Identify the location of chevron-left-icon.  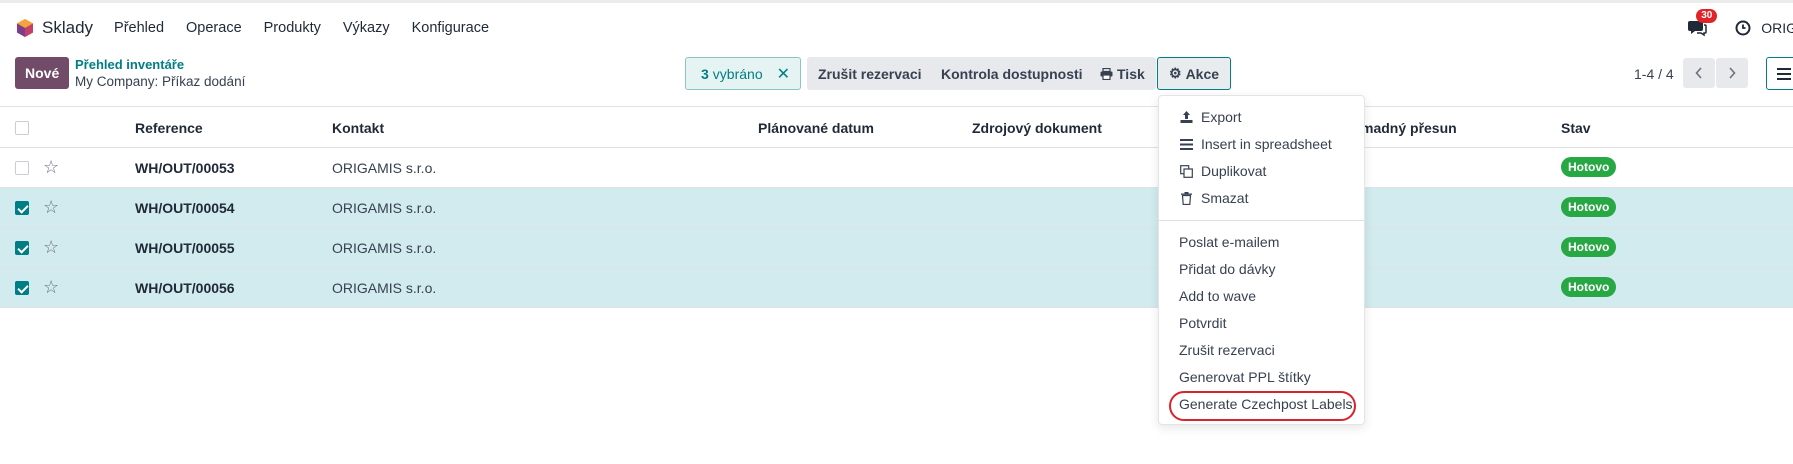
(1698, 73).